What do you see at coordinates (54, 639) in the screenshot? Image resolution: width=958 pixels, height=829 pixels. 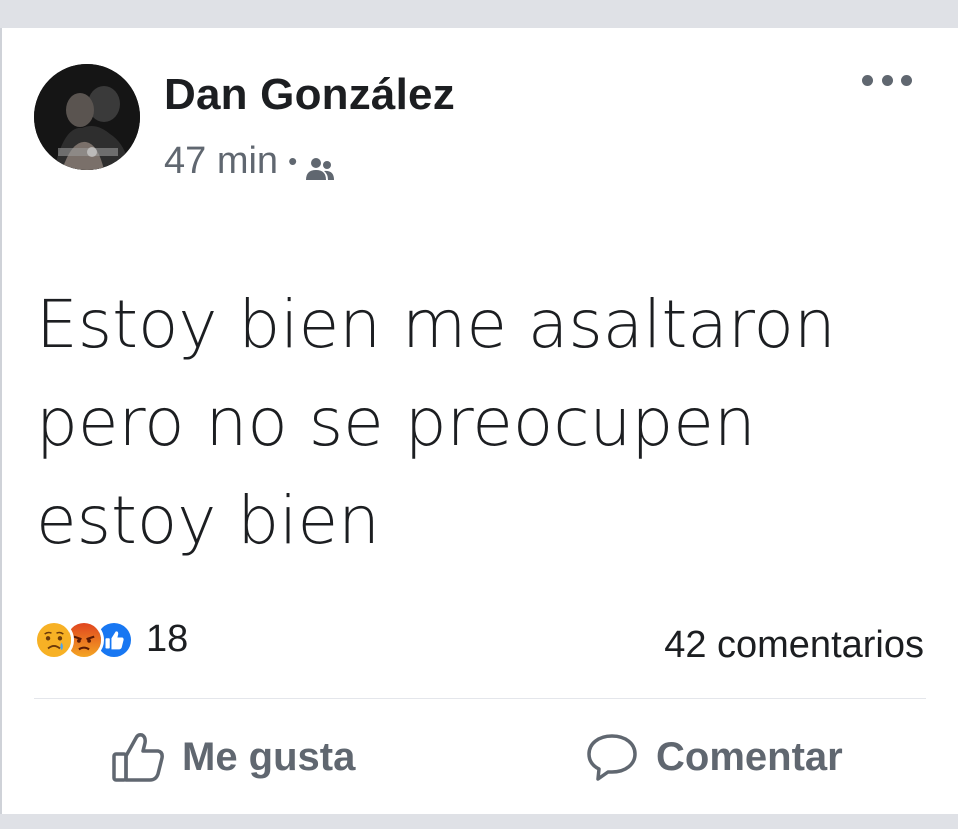 I see `sad-reaction-icon` at bounding box center [54, 639].